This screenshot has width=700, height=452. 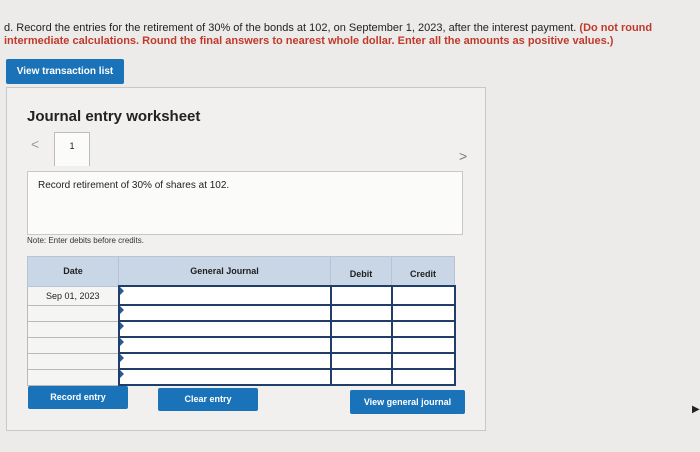 What do you see at coordinates (65, 71) in the screenshot?
I see `view-transaction-list-button: View transaction list` at bounding box center [65, 71].